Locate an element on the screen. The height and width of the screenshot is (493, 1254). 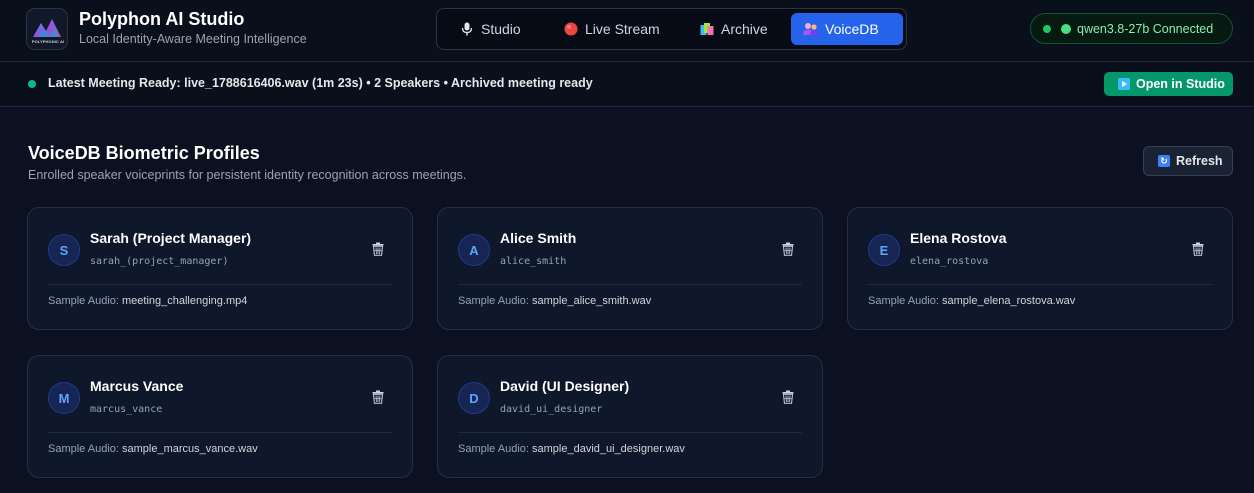
record-icon is located at coordinates (571, 29).